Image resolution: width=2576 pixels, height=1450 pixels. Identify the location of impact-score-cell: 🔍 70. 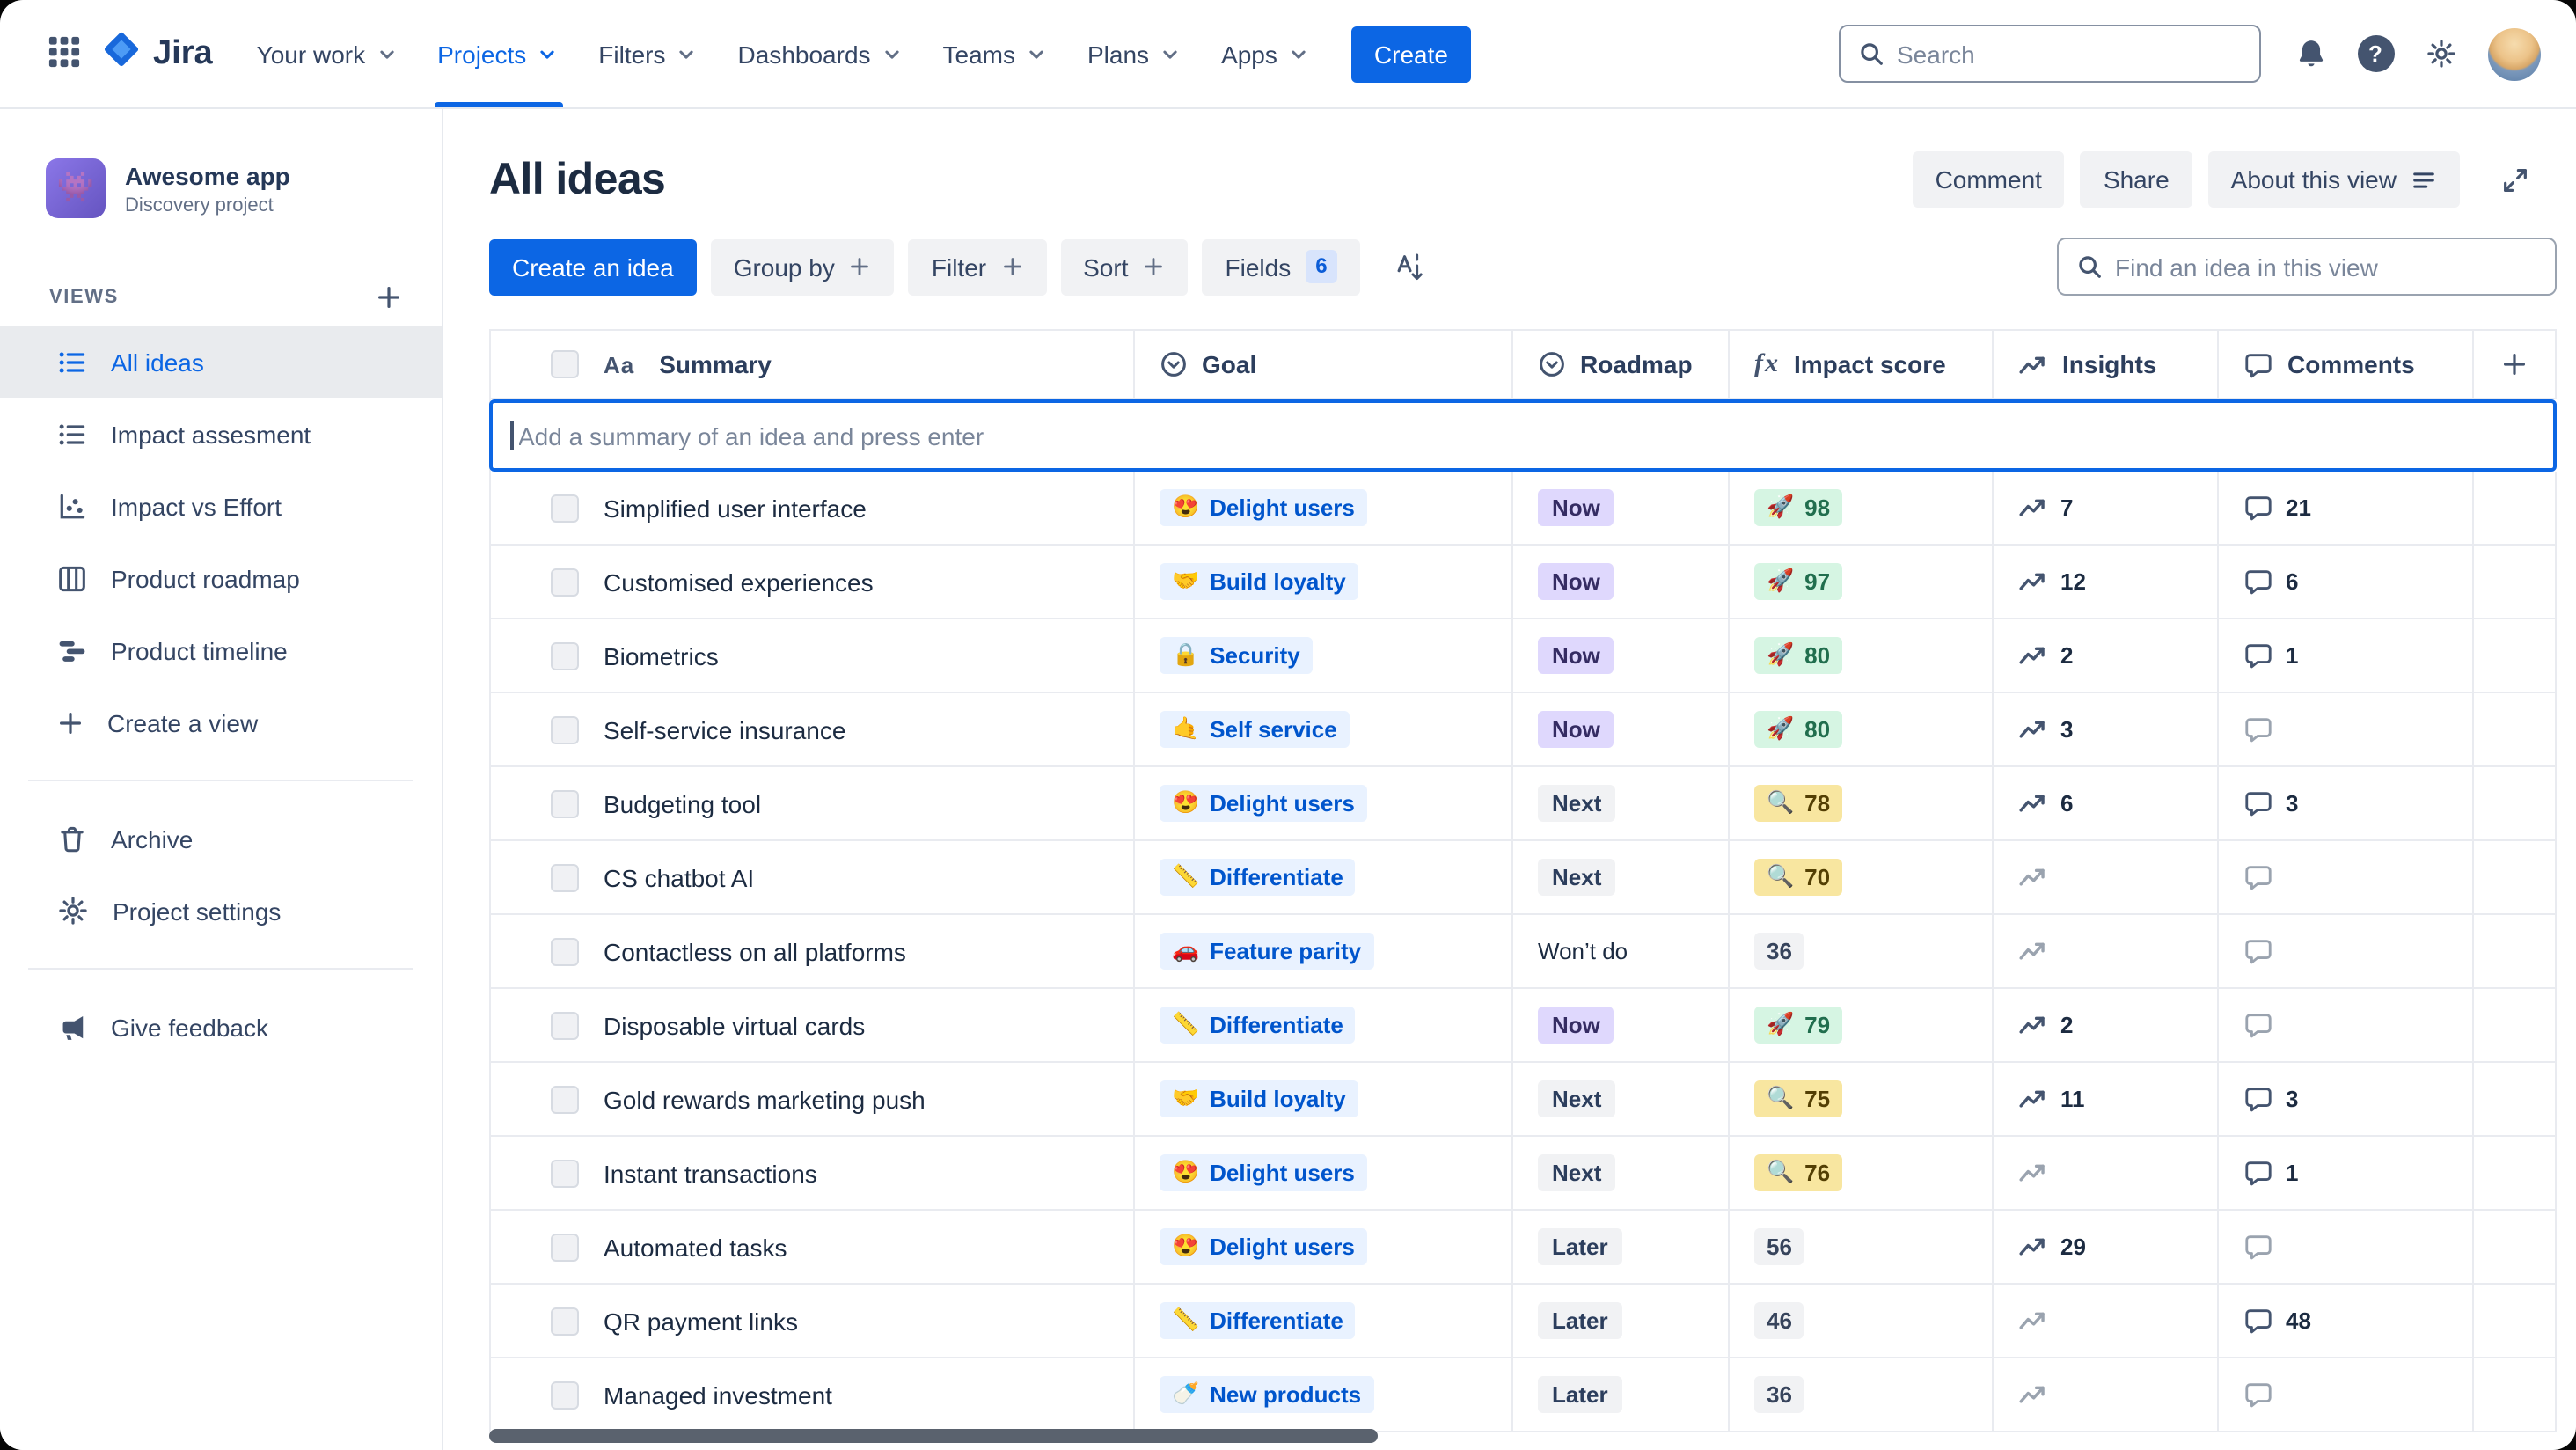
(1862, 877).